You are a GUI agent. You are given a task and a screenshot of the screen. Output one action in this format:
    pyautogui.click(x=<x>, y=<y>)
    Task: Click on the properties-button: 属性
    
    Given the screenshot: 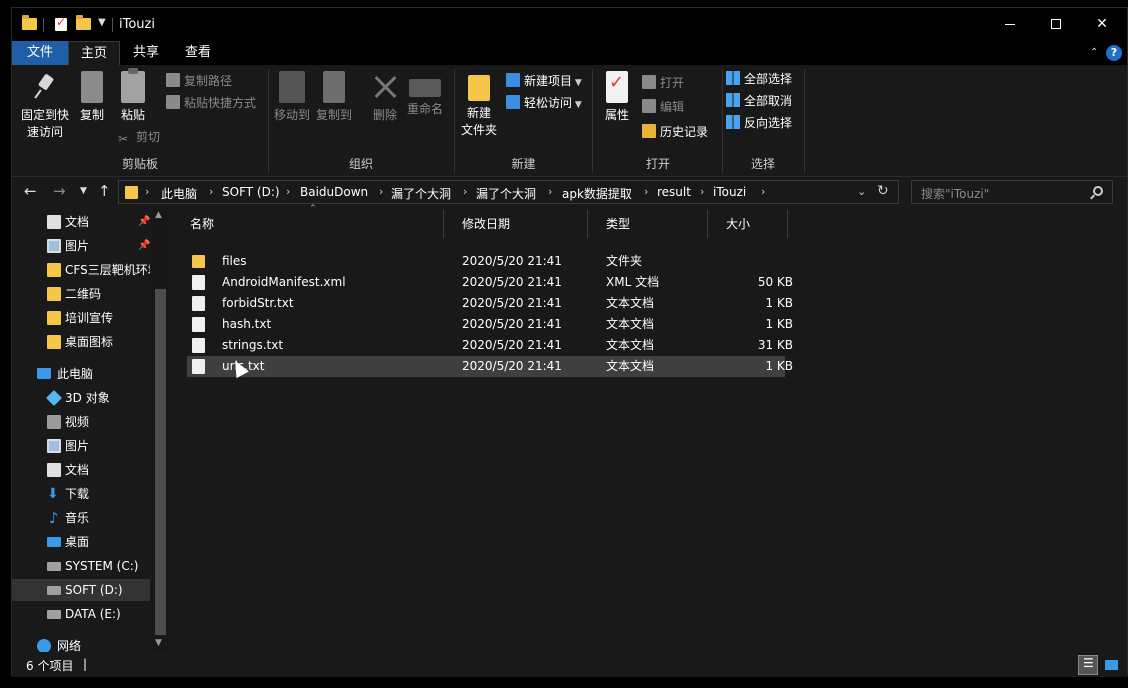 What is the action you would take?
    pyautogui.click(x=617, y=97)
    